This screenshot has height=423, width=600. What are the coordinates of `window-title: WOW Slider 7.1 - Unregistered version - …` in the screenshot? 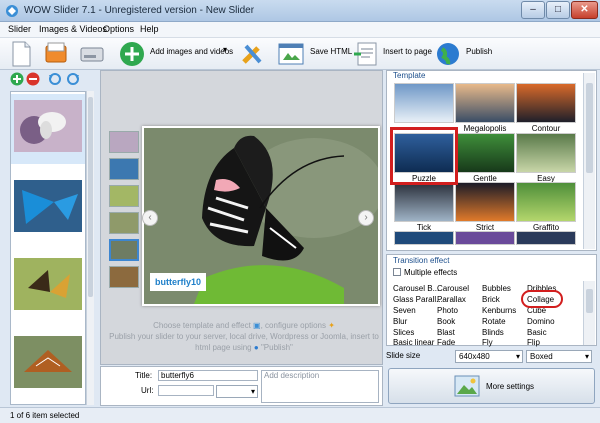 It's located at (139, 10).